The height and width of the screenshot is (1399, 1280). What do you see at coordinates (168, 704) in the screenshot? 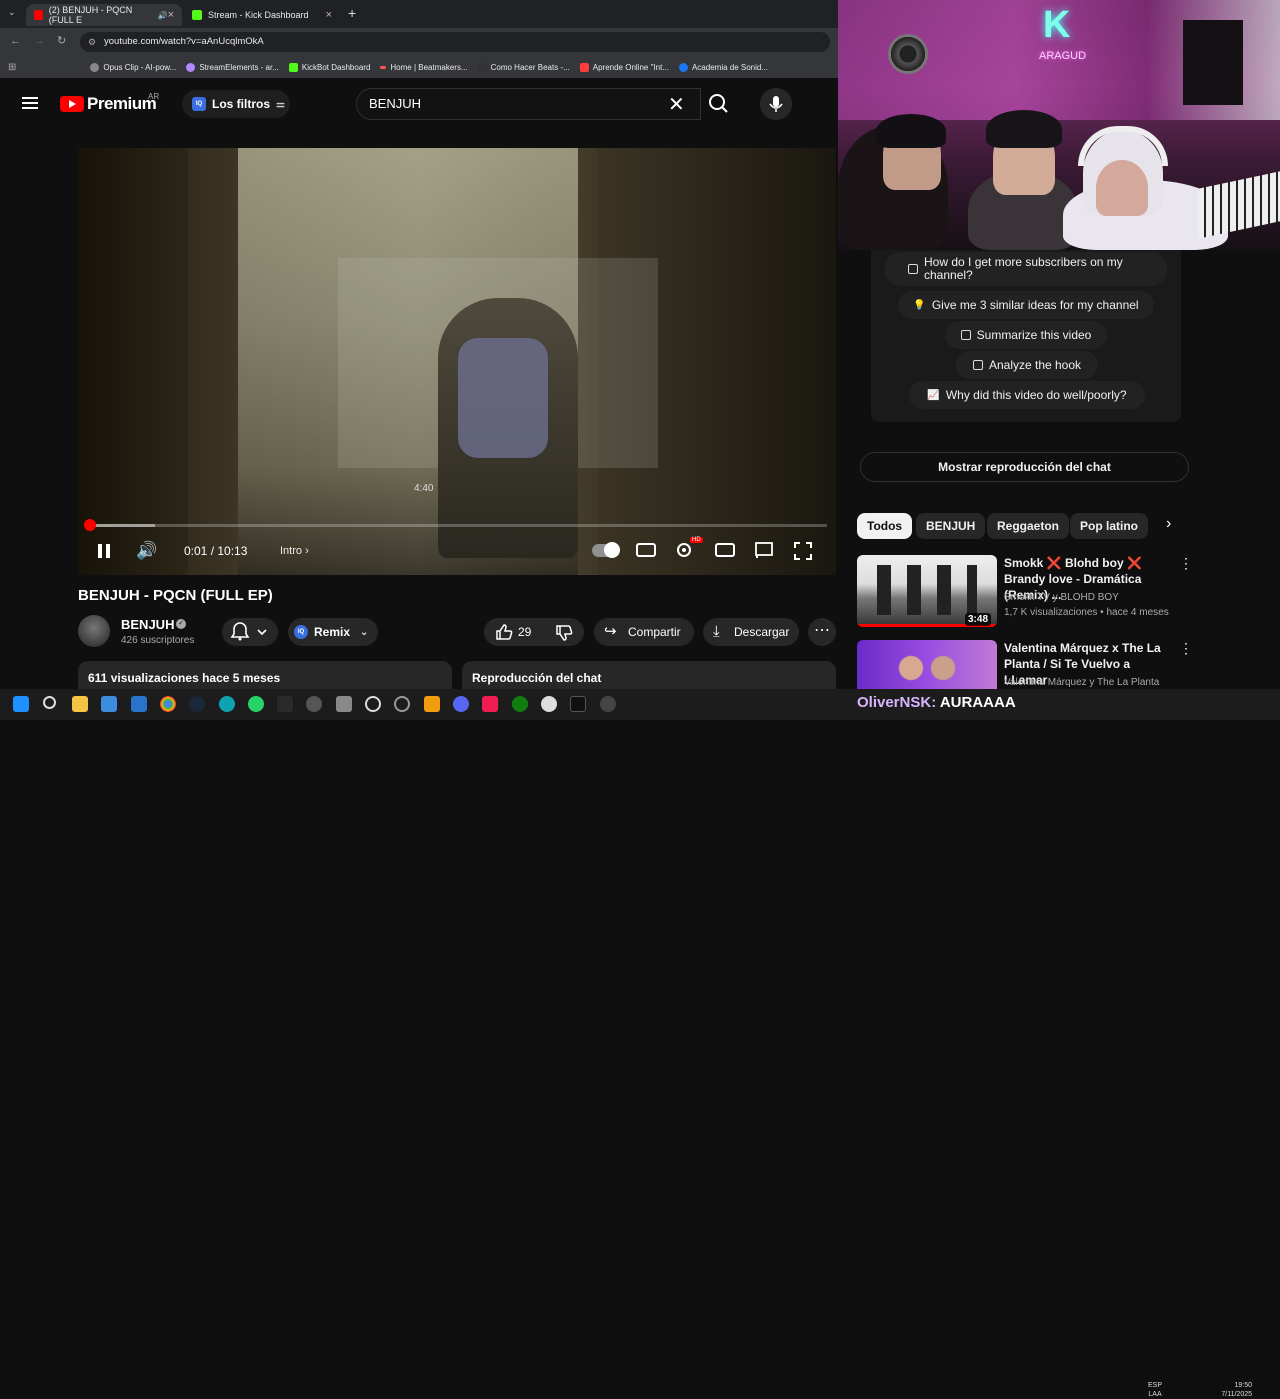
I see `chrome-icon` at bounding box center [168, 704].